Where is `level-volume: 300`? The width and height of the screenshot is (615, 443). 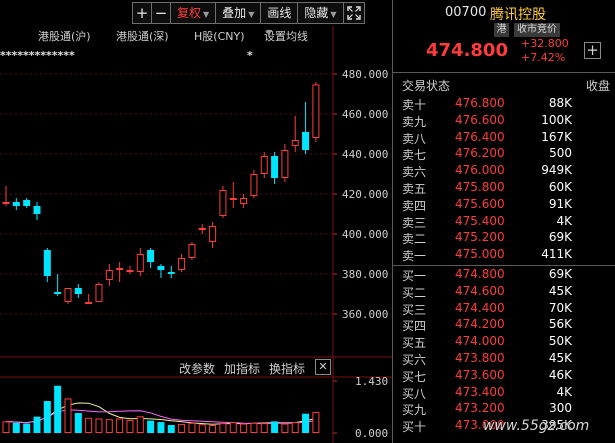
level-volume: 300 is located at coordinates (560, 408).